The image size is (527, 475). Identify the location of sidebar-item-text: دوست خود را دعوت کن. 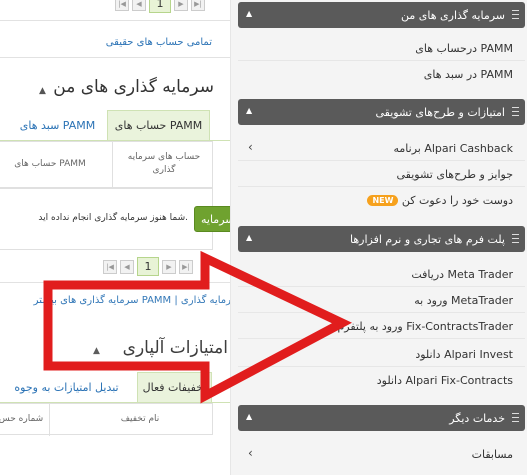
(457, 200).